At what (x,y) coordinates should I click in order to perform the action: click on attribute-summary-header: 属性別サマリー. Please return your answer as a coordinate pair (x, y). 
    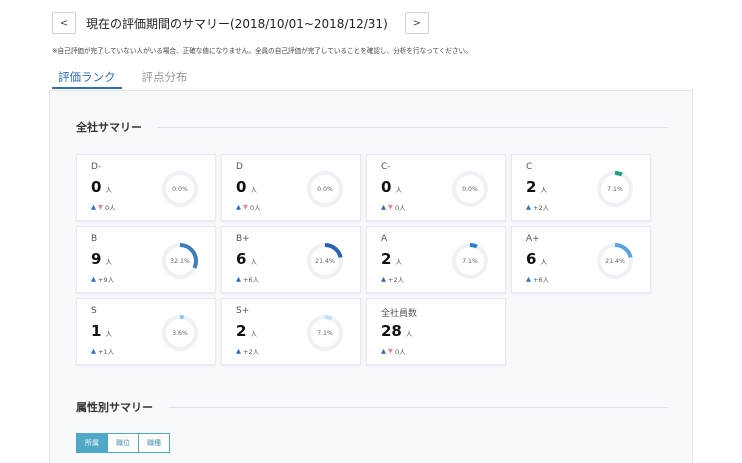
    Looking at the image, I should click on (372, 407).